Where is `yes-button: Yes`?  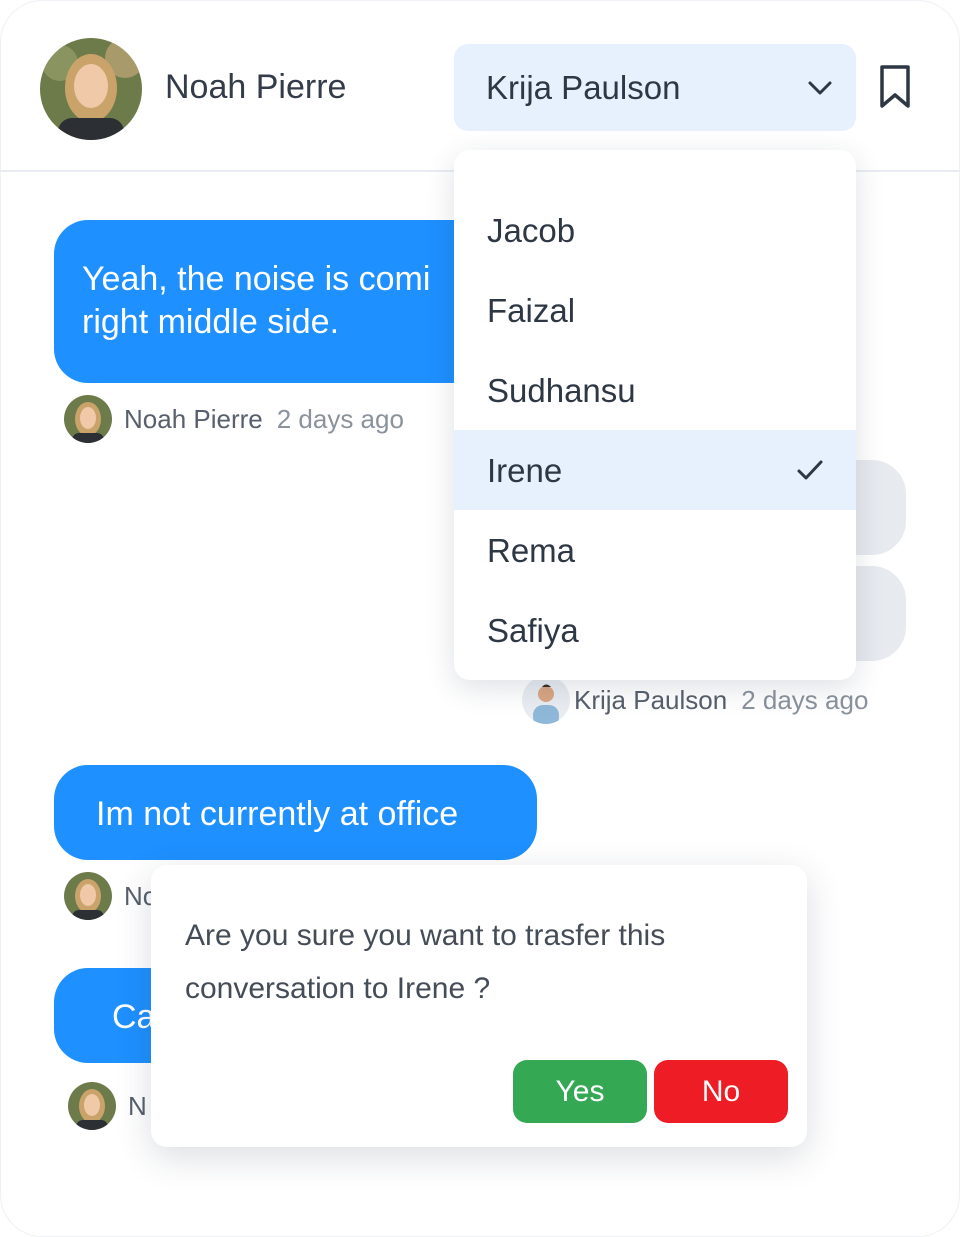 yes-button: Yes is located at coordinates (580, 1091).